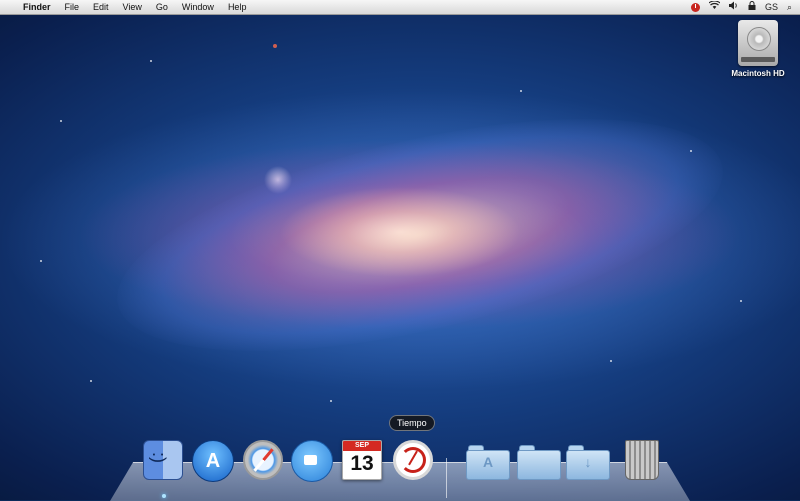 This screenshot has height=501, width=800. What do you see at coordinates (733, 7) in the screenshot?
I see `volume-icon` at bounding box center [733, 7].